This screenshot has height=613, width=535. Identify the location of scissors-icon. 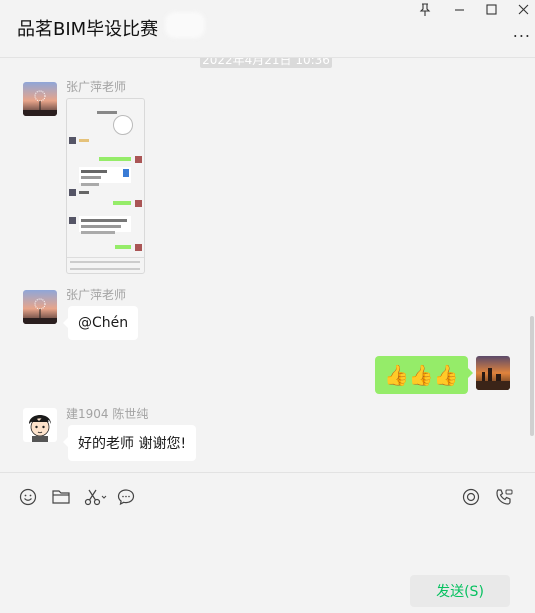
(96, 497).